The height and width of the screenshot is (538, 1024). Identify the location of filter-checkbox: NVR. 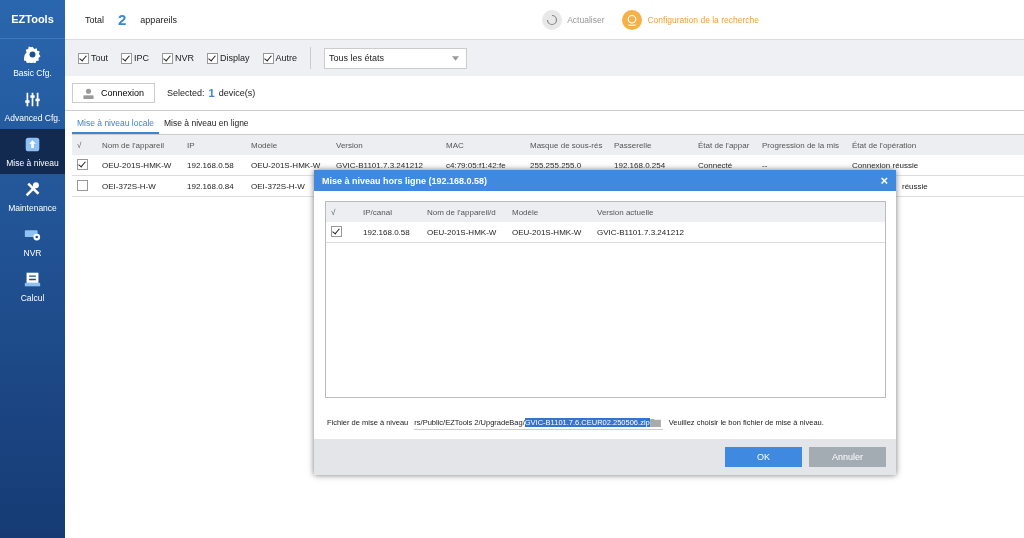
(178, 58).